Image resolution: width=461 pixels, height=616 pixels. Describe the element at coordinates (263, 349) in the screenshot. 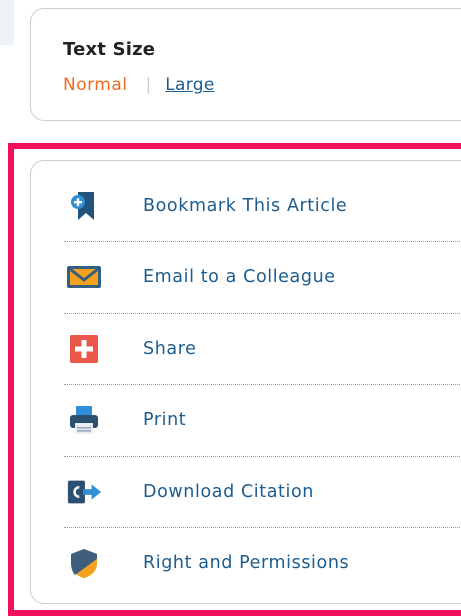

I see `tool-share: Share` at that location.